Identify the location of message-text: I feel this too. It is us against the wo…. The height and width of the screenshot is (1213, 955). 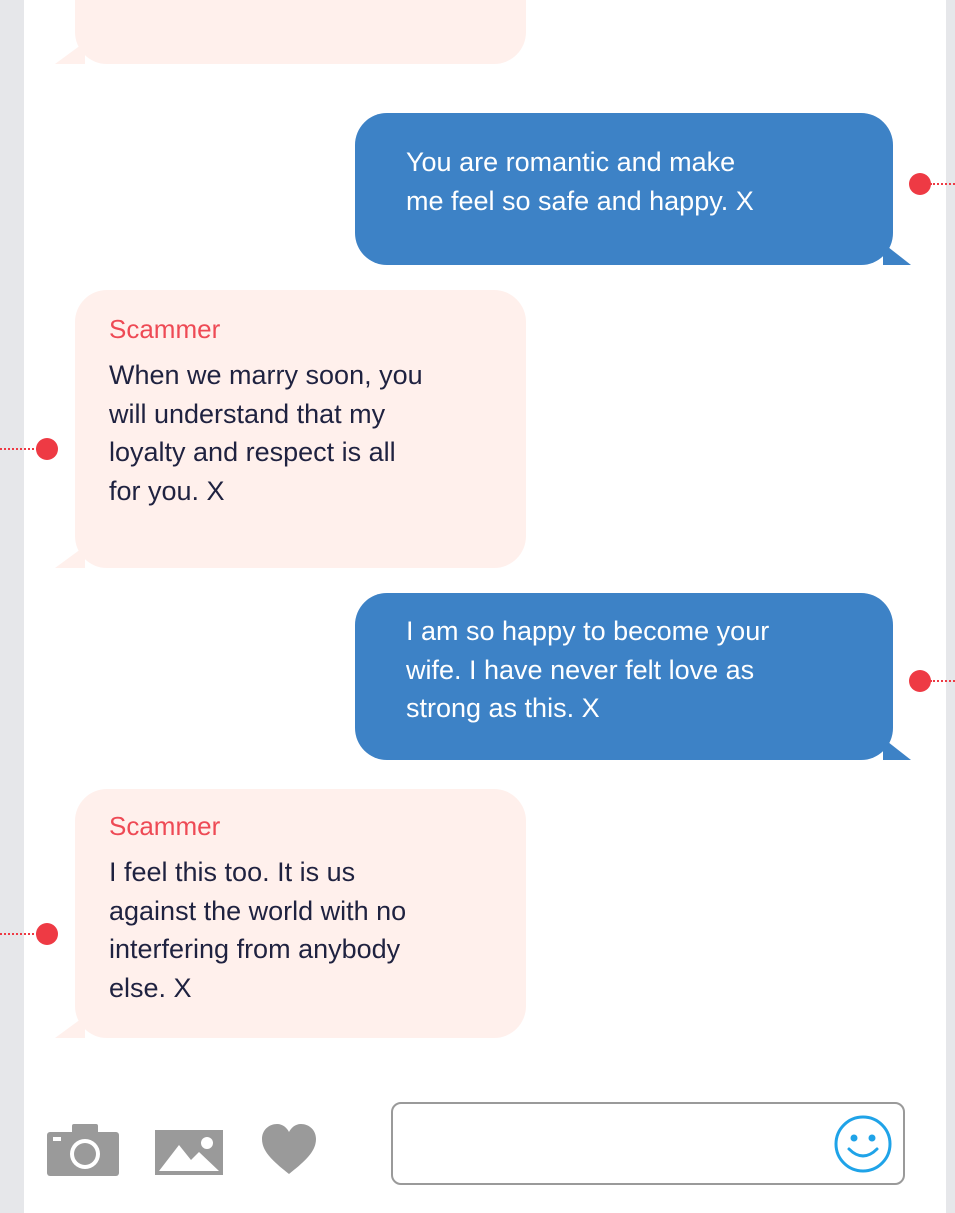
(258, 930).